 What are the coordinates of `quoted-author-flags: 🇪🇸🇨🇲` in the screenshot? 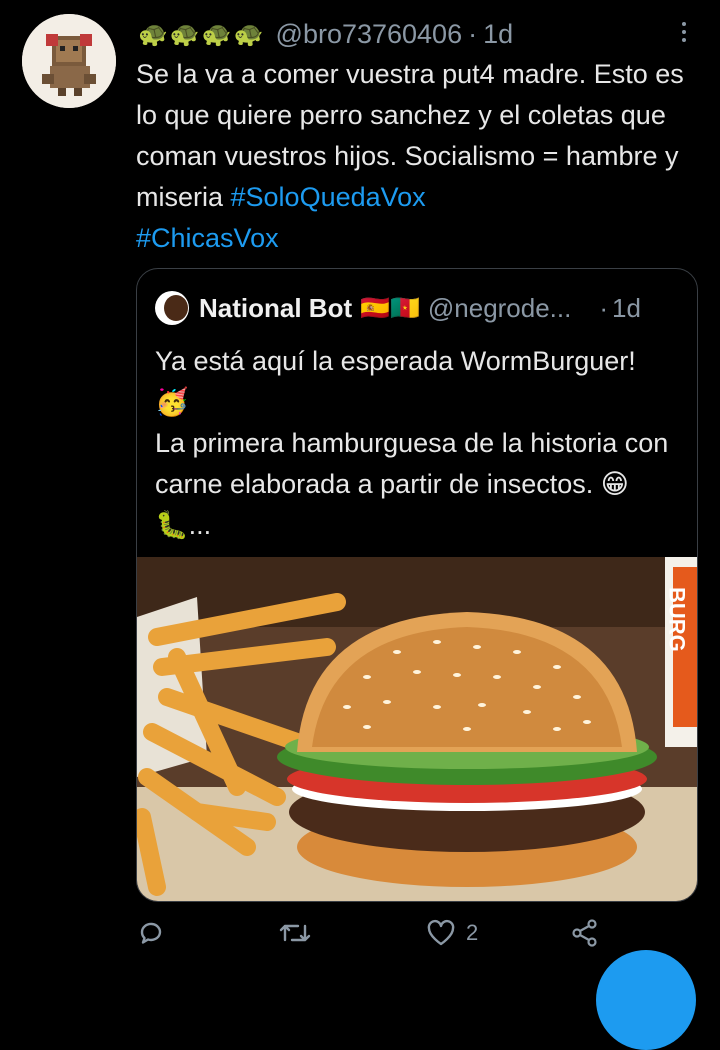 It's located at (390, 308).